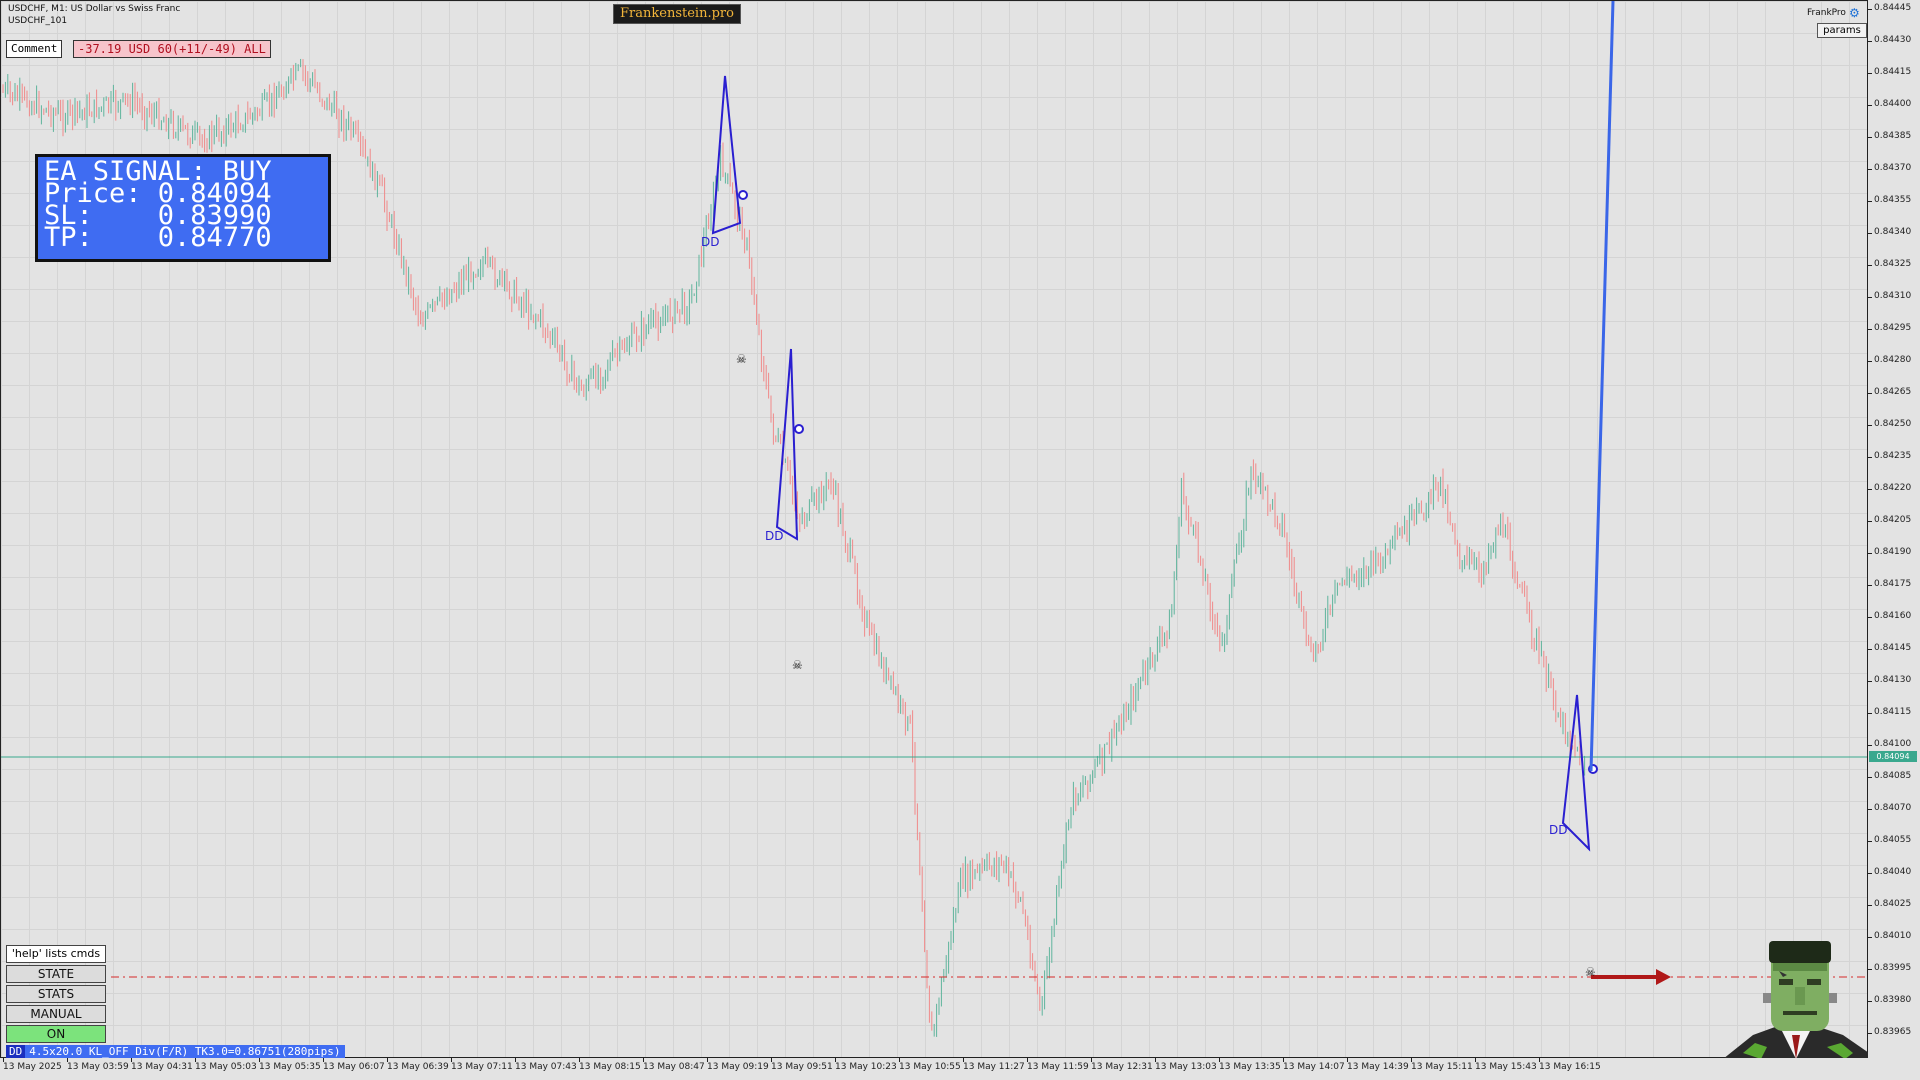 The width and height of the screenshot is (1920, 1080). Describe the element at coordinates (226, 1065) in the screenshot. I see `time-tick: 13 May 05:03` at that location.